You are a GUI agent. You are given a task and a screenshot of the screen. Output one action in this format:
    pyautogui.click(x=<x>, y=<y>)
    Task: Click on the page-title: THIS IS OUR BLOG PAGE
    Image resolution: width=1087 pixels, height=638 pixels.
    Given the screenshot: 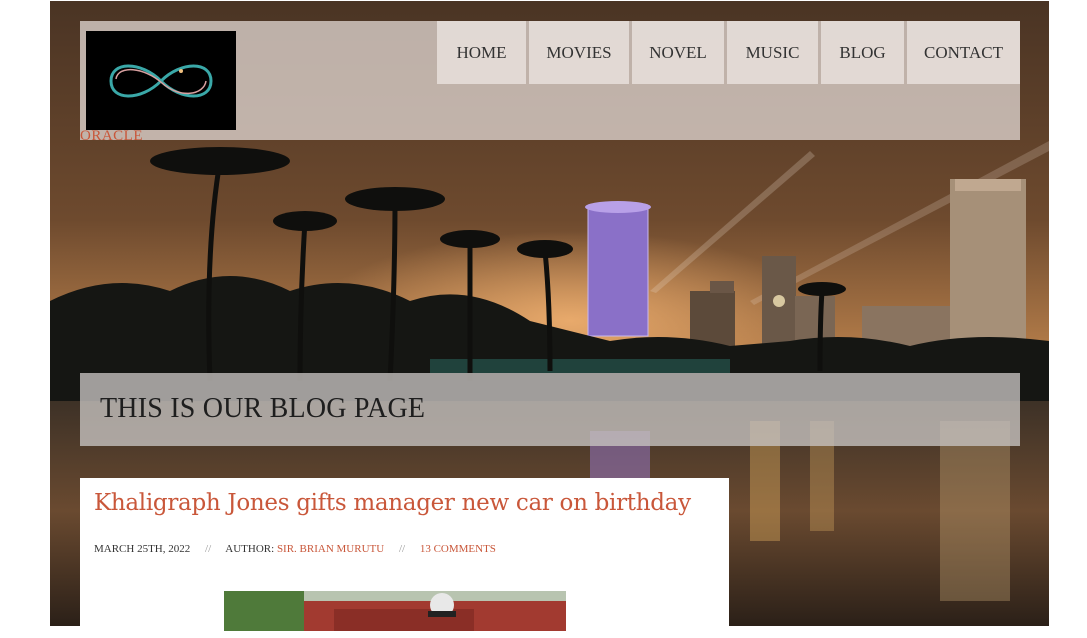 What is the action you would take?
    pyautogui.click(x=263, y=408)
    